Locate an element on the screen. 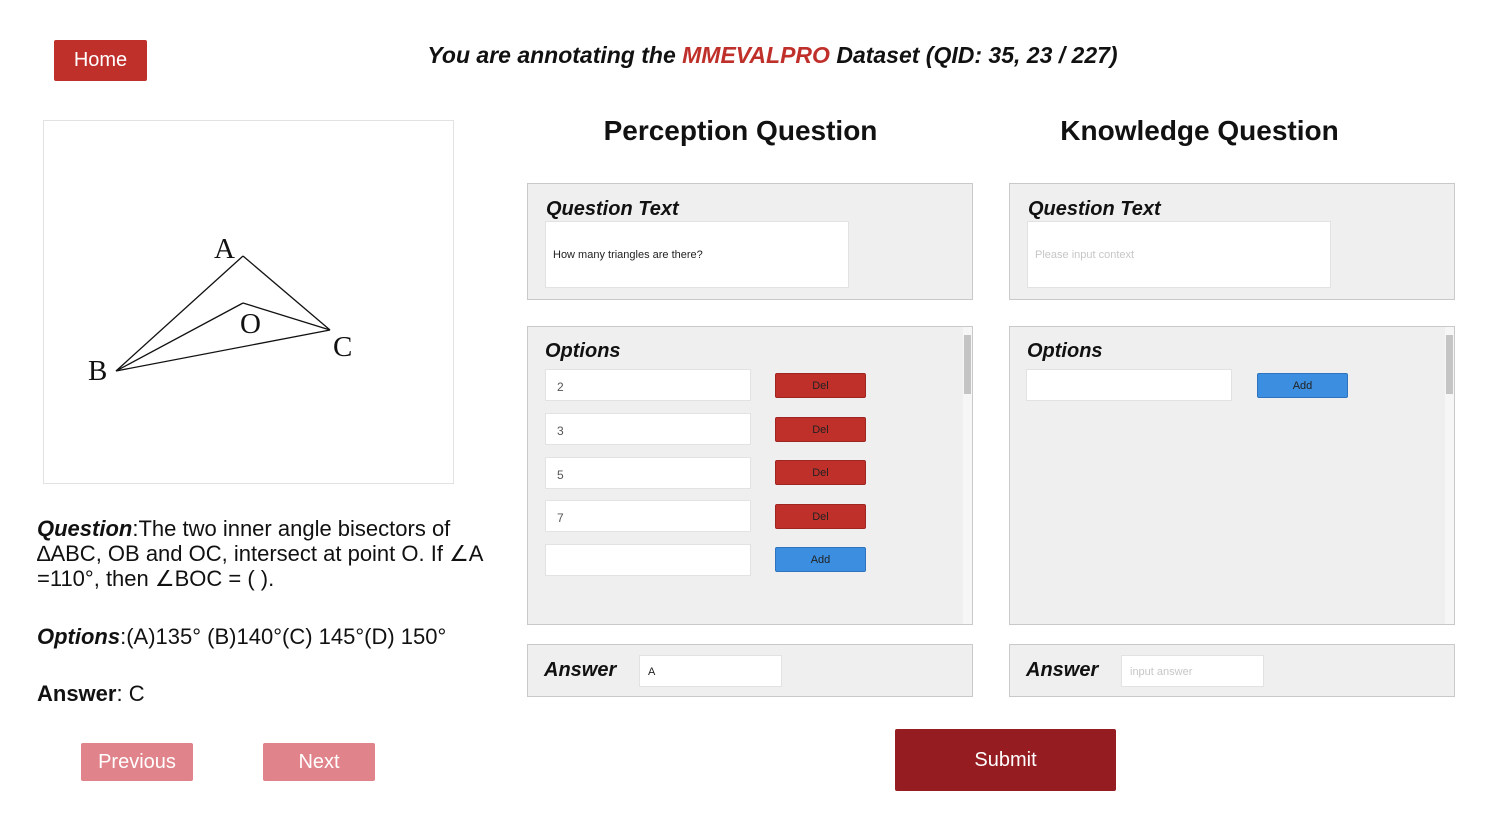 The width and height of the screenshot is (1495, 814). vertex-label-c: C is located at coordinates (342, 347).